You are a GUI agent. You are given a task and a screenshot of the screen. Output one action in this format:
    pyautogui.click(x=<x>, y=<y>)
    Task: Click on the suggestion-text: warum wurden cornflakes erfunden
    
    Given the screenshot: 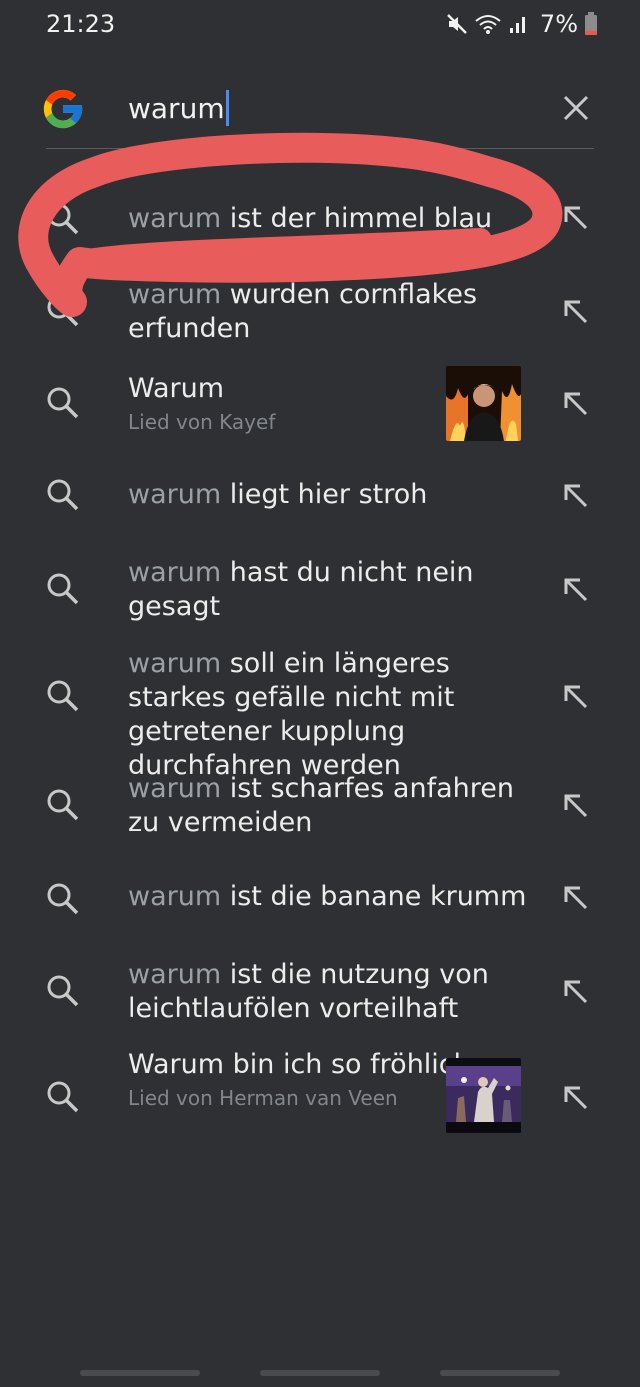 What is the action you would take?
    pyautogui.click(x=303, y=311)
    